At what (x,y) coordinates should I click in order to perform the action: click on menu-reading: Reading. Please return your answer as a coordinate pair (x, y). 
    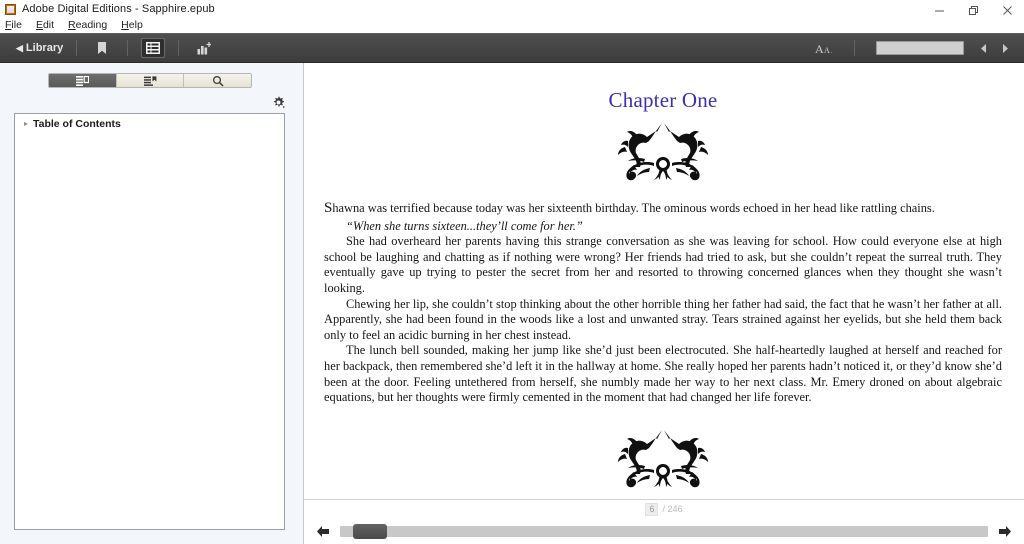
    Looking at the image, I should click on (91, 25).